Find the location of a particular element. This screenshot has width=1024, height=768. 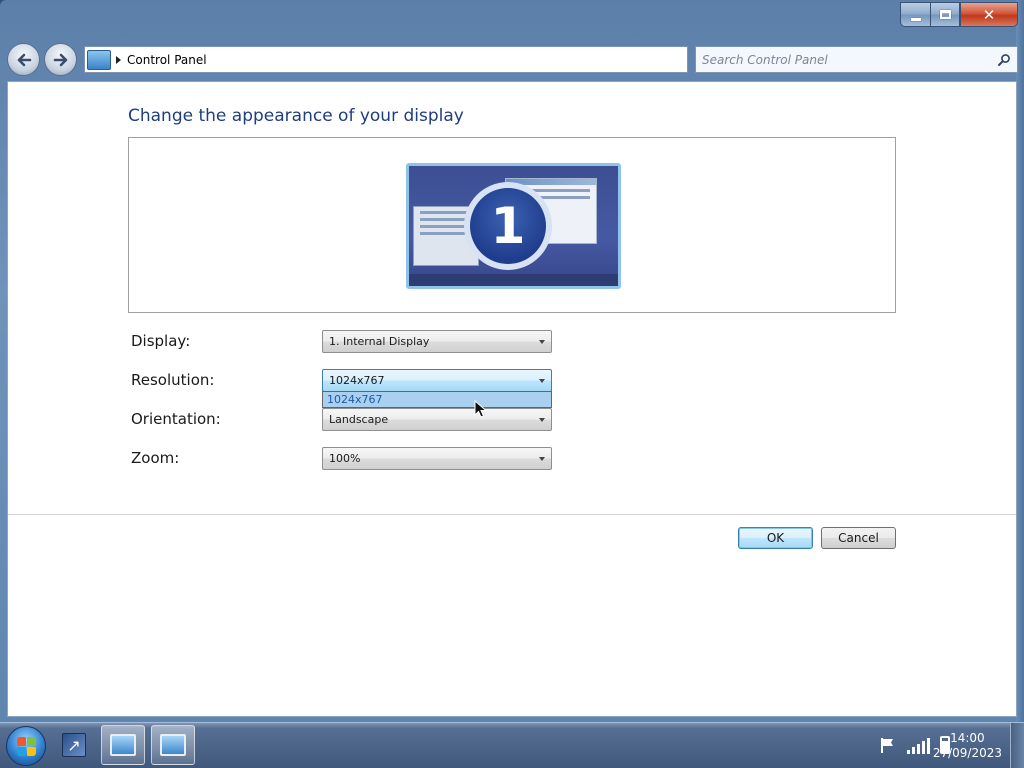

display-settings-icon is located at coordinates (123, 745).